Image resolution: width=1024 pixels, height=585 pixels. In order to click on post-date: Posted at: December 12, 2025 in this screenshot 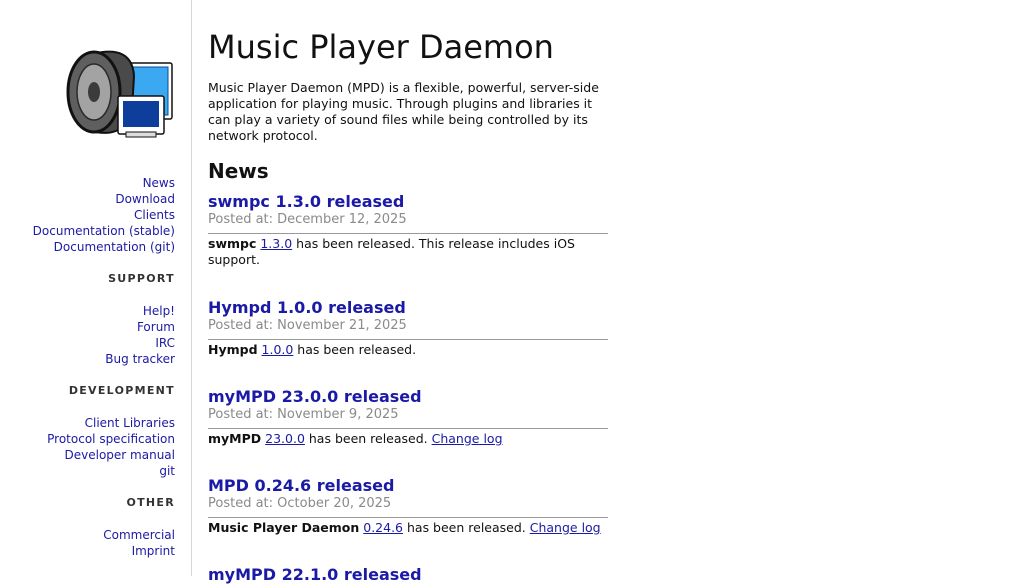, I will do `click(408, 223)`.